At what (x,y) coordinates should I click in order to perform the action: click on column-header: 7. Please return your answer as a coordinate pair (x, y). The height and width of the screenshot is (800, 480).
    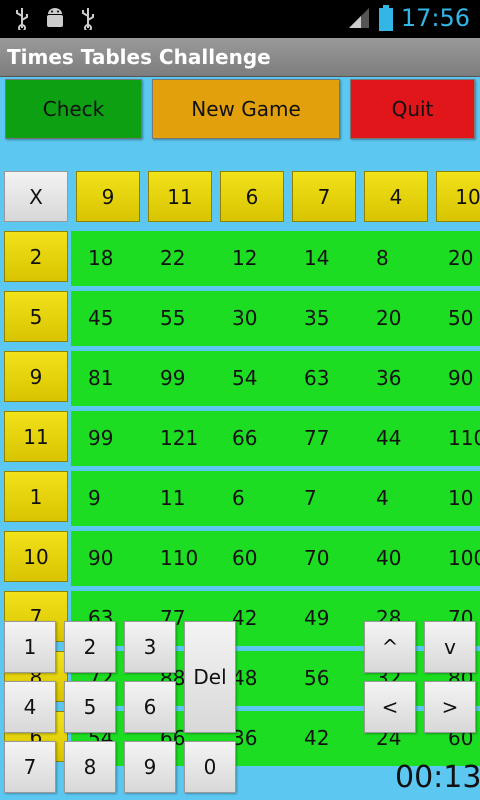
    Looking at the image, I should click on (324, 196).